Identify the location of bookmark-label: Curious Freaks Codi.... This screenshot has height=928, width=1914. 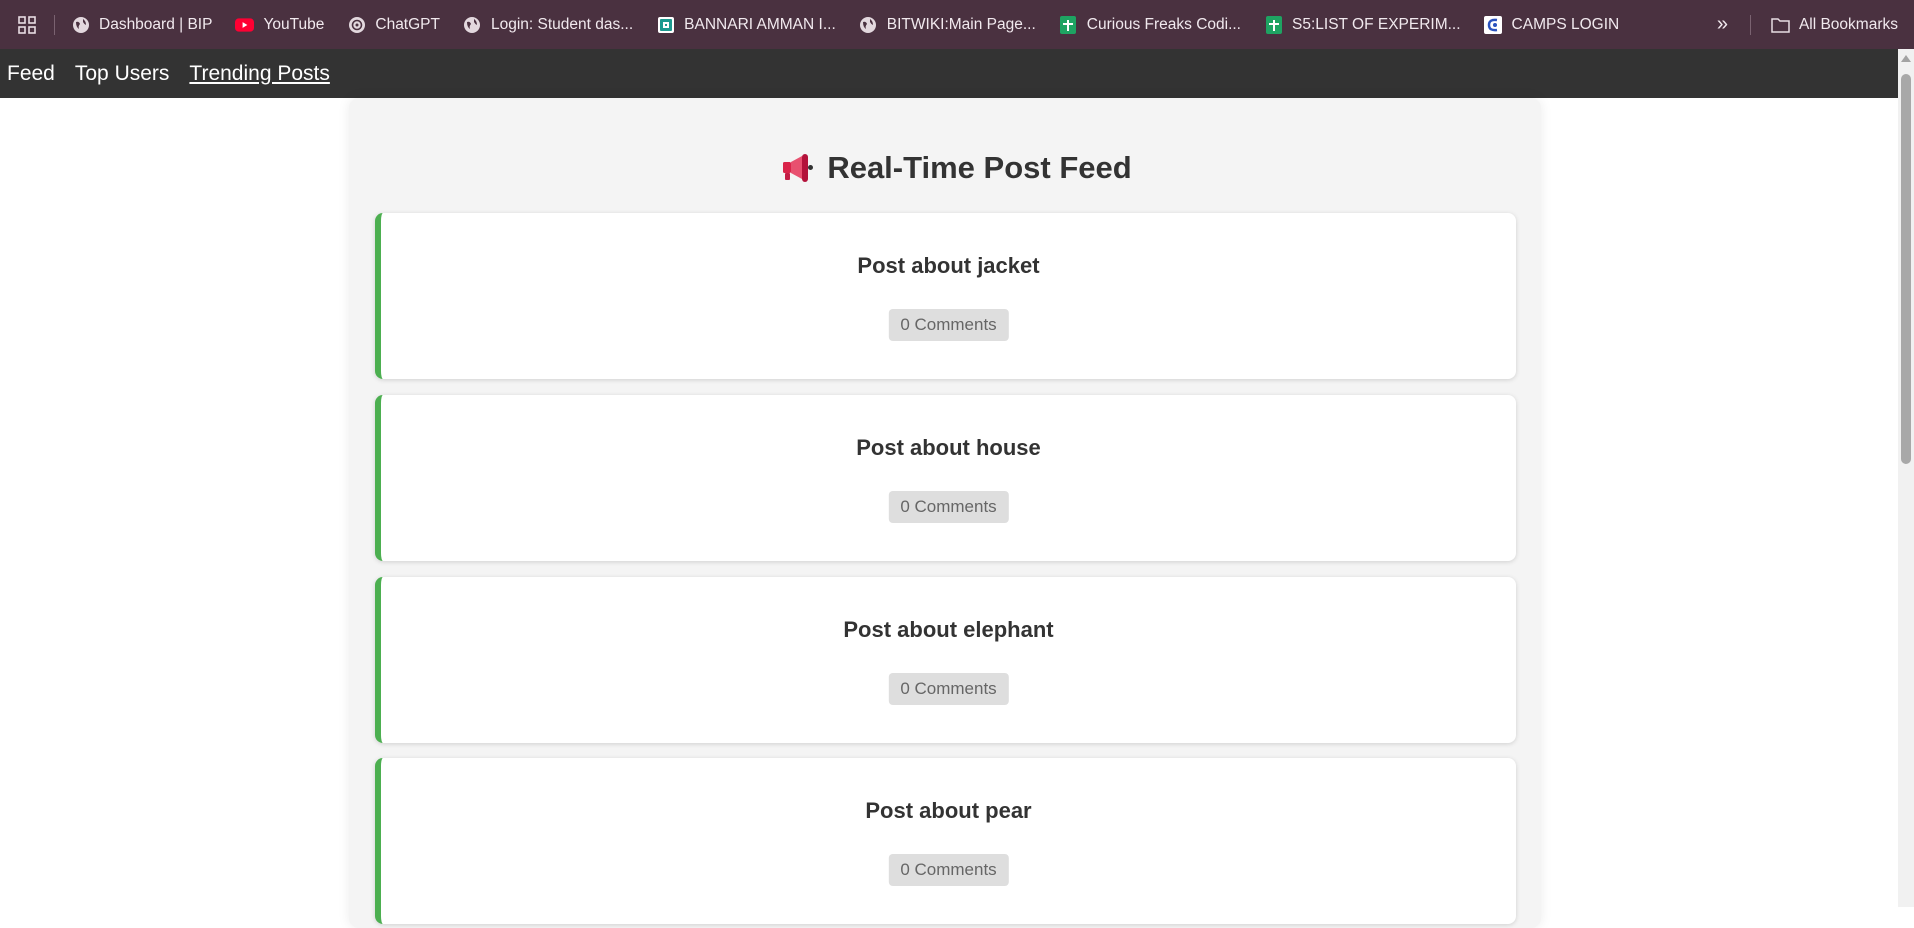
(1163, 24).